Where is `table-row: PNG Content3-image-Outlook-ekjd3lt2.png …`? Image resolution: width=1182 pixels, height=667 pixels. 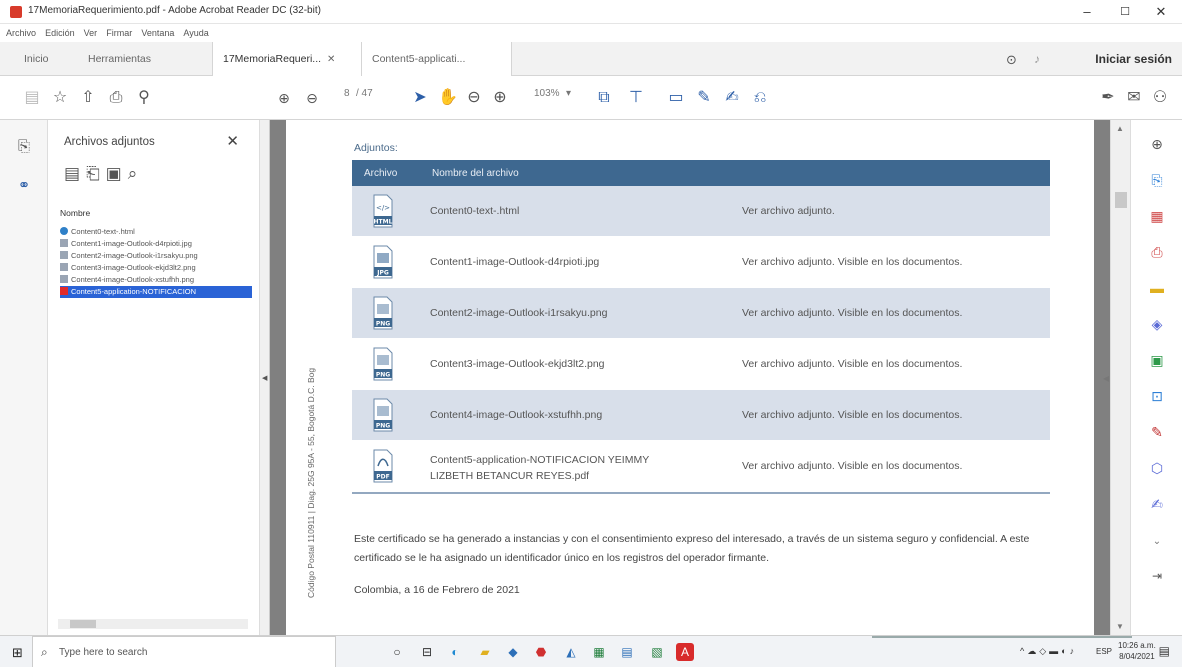
table-row: PNG Content3-image-Outlook-ekjd3lt2.png … is located at coordinates (701, 364).